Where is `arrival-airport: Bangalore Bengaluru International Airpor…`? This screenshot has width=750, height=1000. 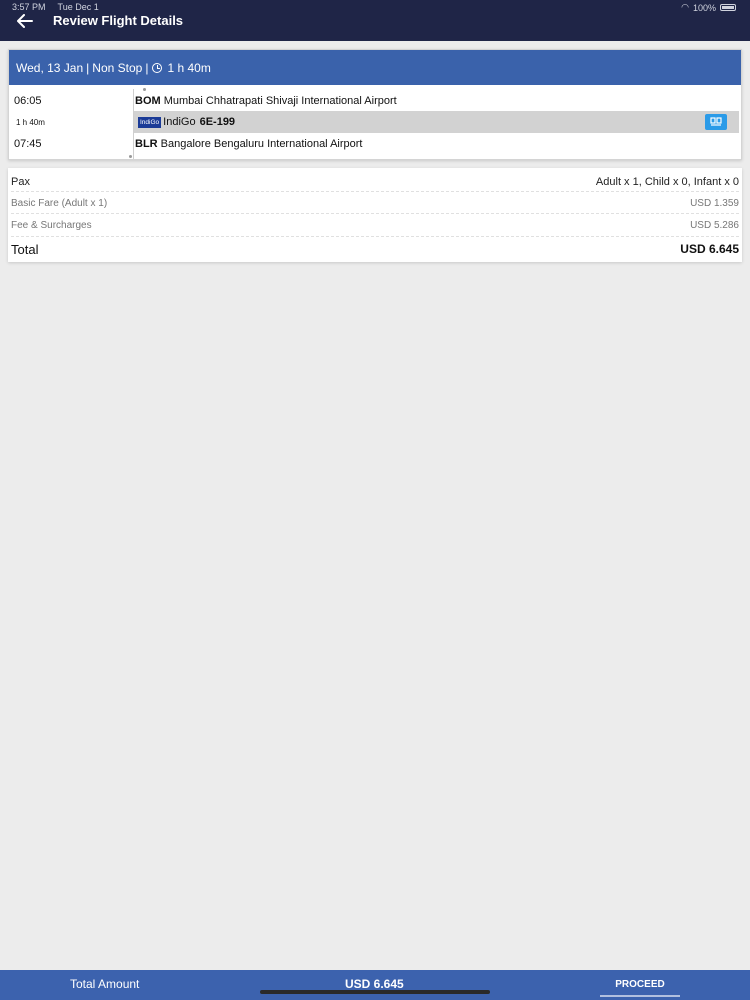 arrival-airport: Bangalore Bengaluru International Airpor… is located at coordinates (261, 144).